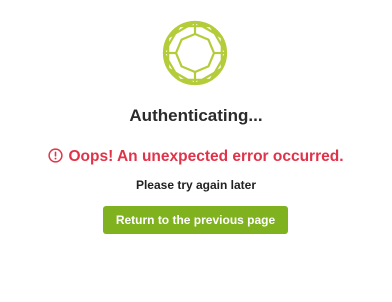  Describe the element at coordinates (196, 185) in the screenshot. I see `retry-hint: Please try again later` at that location.